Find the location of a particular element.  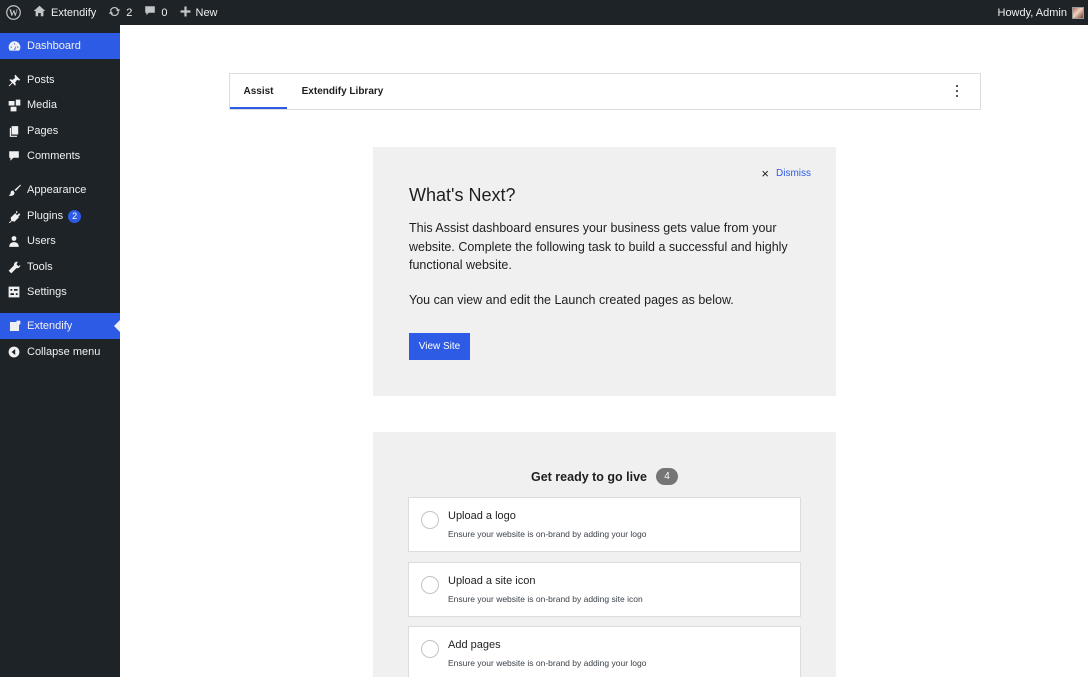

plugin-icon is located at coordinates (14, 216).